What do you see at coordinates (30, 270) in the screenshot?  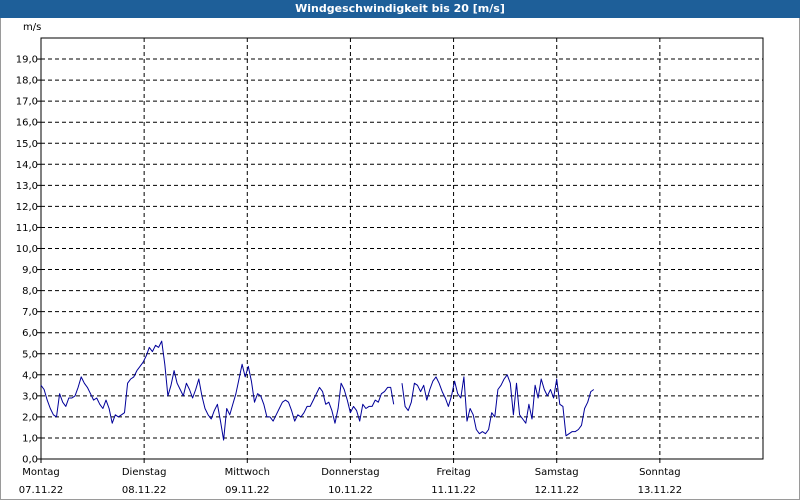 I see `y-tick-label: 9,0` at bounding box center [30, 270].